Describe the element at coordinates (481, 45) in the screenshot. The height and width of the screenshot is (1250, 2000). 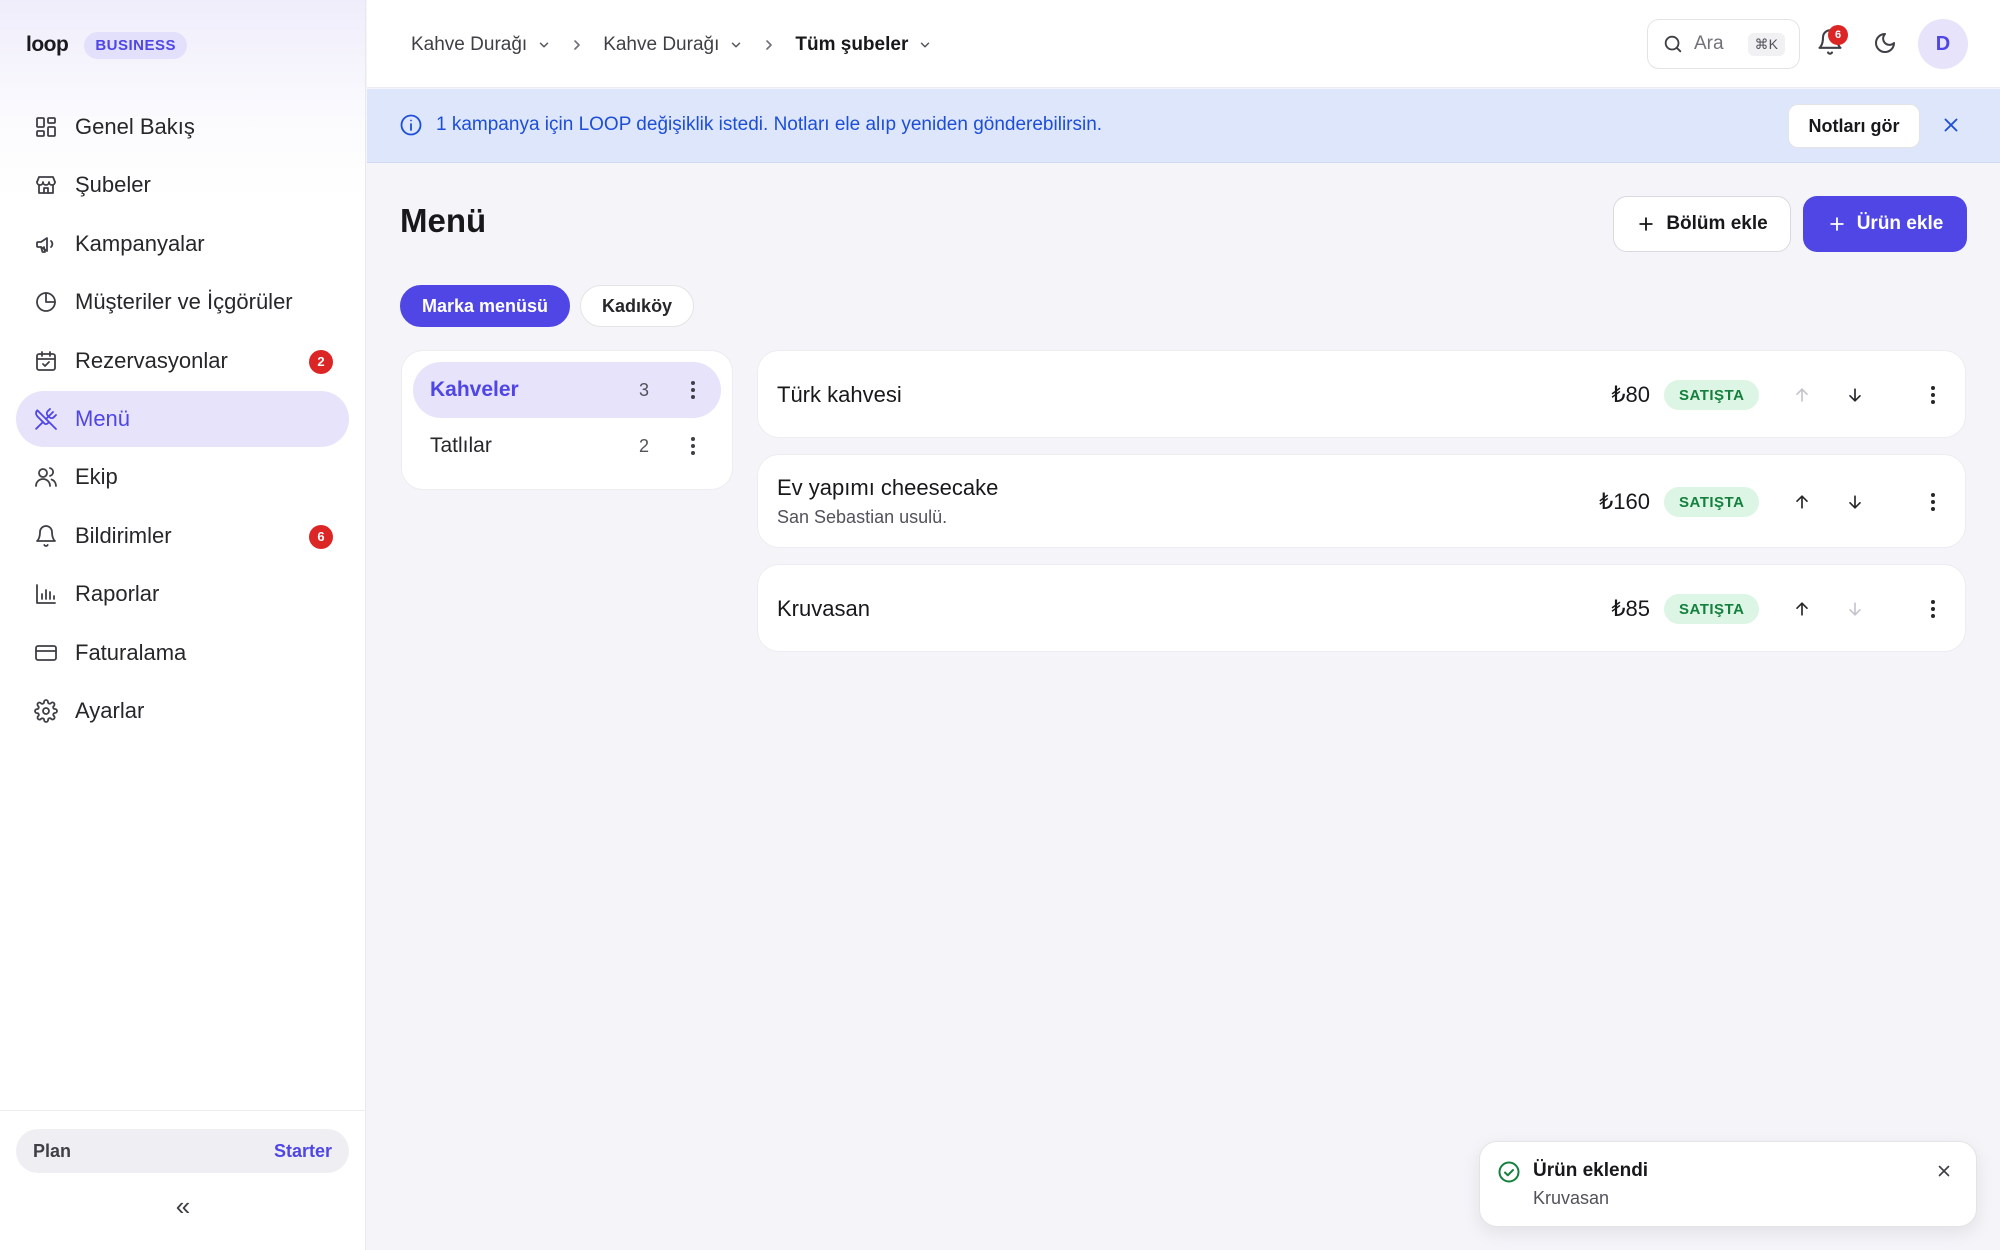
I see `breadcrumb-brand: Kahve Durağı` at that location.